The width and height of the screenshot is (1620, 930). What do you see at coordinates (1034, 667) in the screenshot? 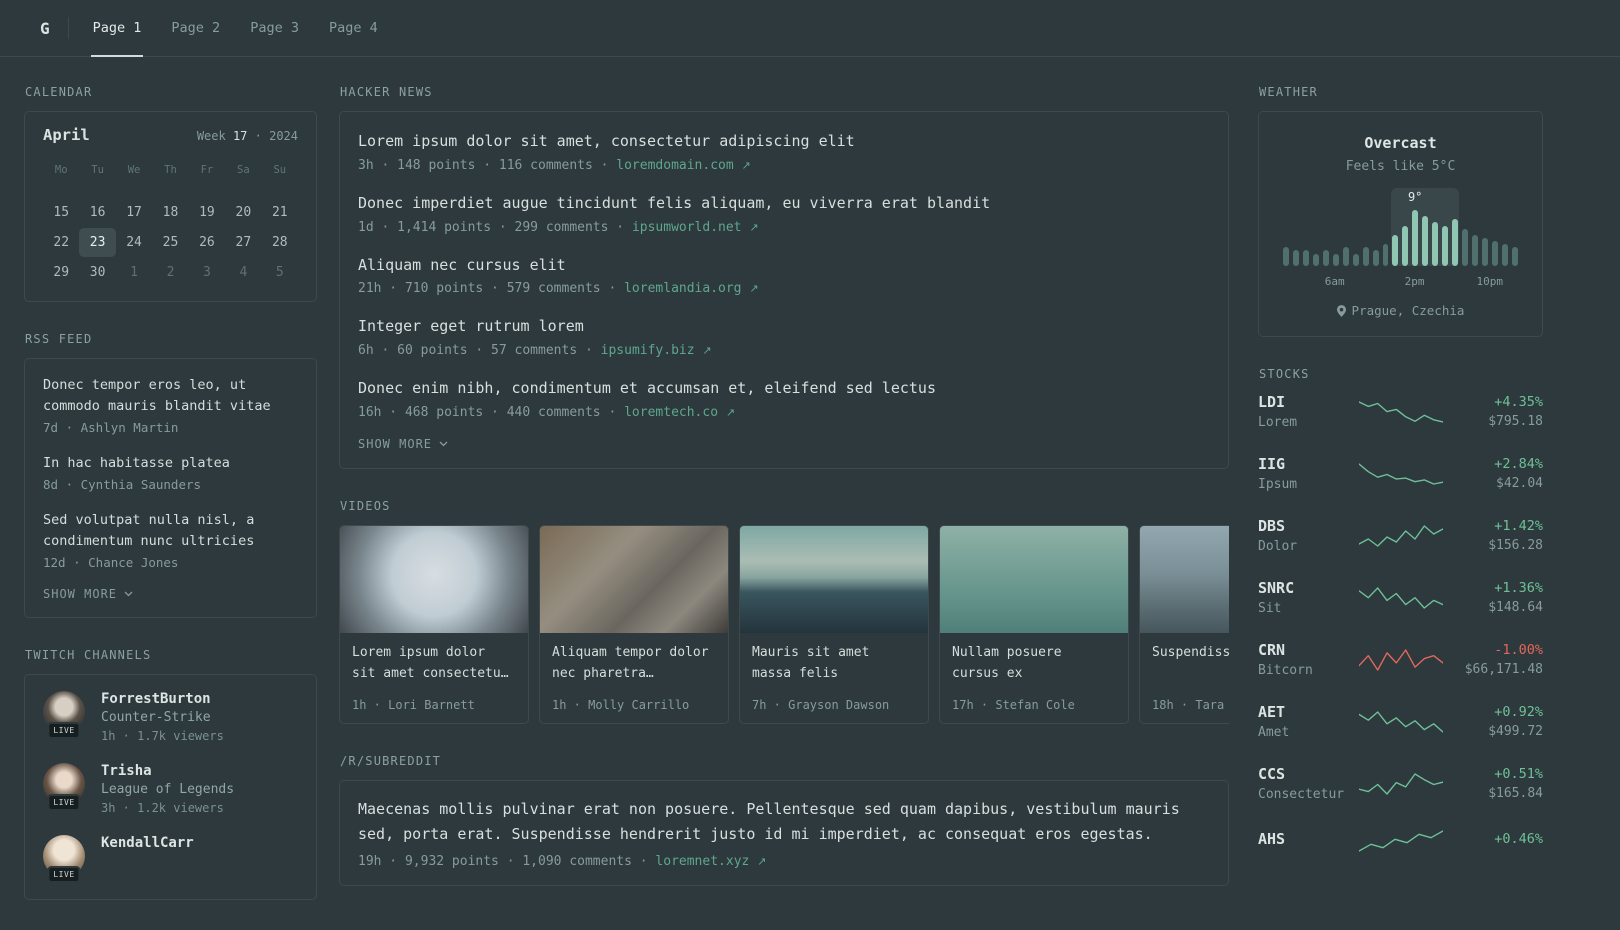
I see `video-title: Nullam posuere cursus ex` at bounding box center [1034, 667].